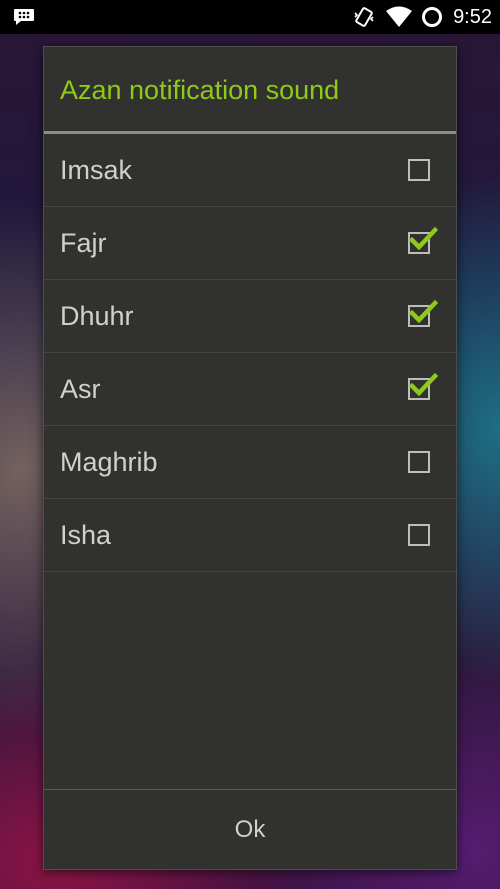 This screenshot has width=500, height=889. What do you see at coordinates (24, 17) in the screenshot?
I see `bbm-notification-icon` at bounding box center [24, 17].